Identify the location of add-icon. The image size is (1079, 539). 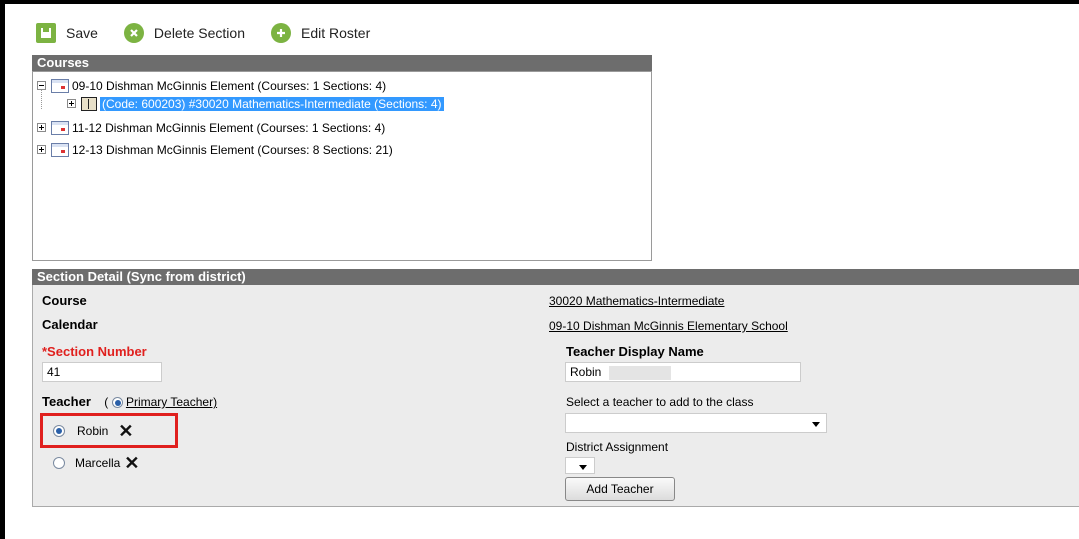
(280, 33).